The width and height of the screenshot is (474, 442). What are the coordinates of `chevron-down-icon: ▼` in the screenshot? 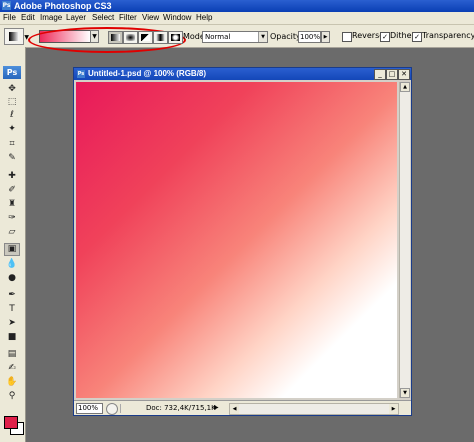 It's located at (262, 37).